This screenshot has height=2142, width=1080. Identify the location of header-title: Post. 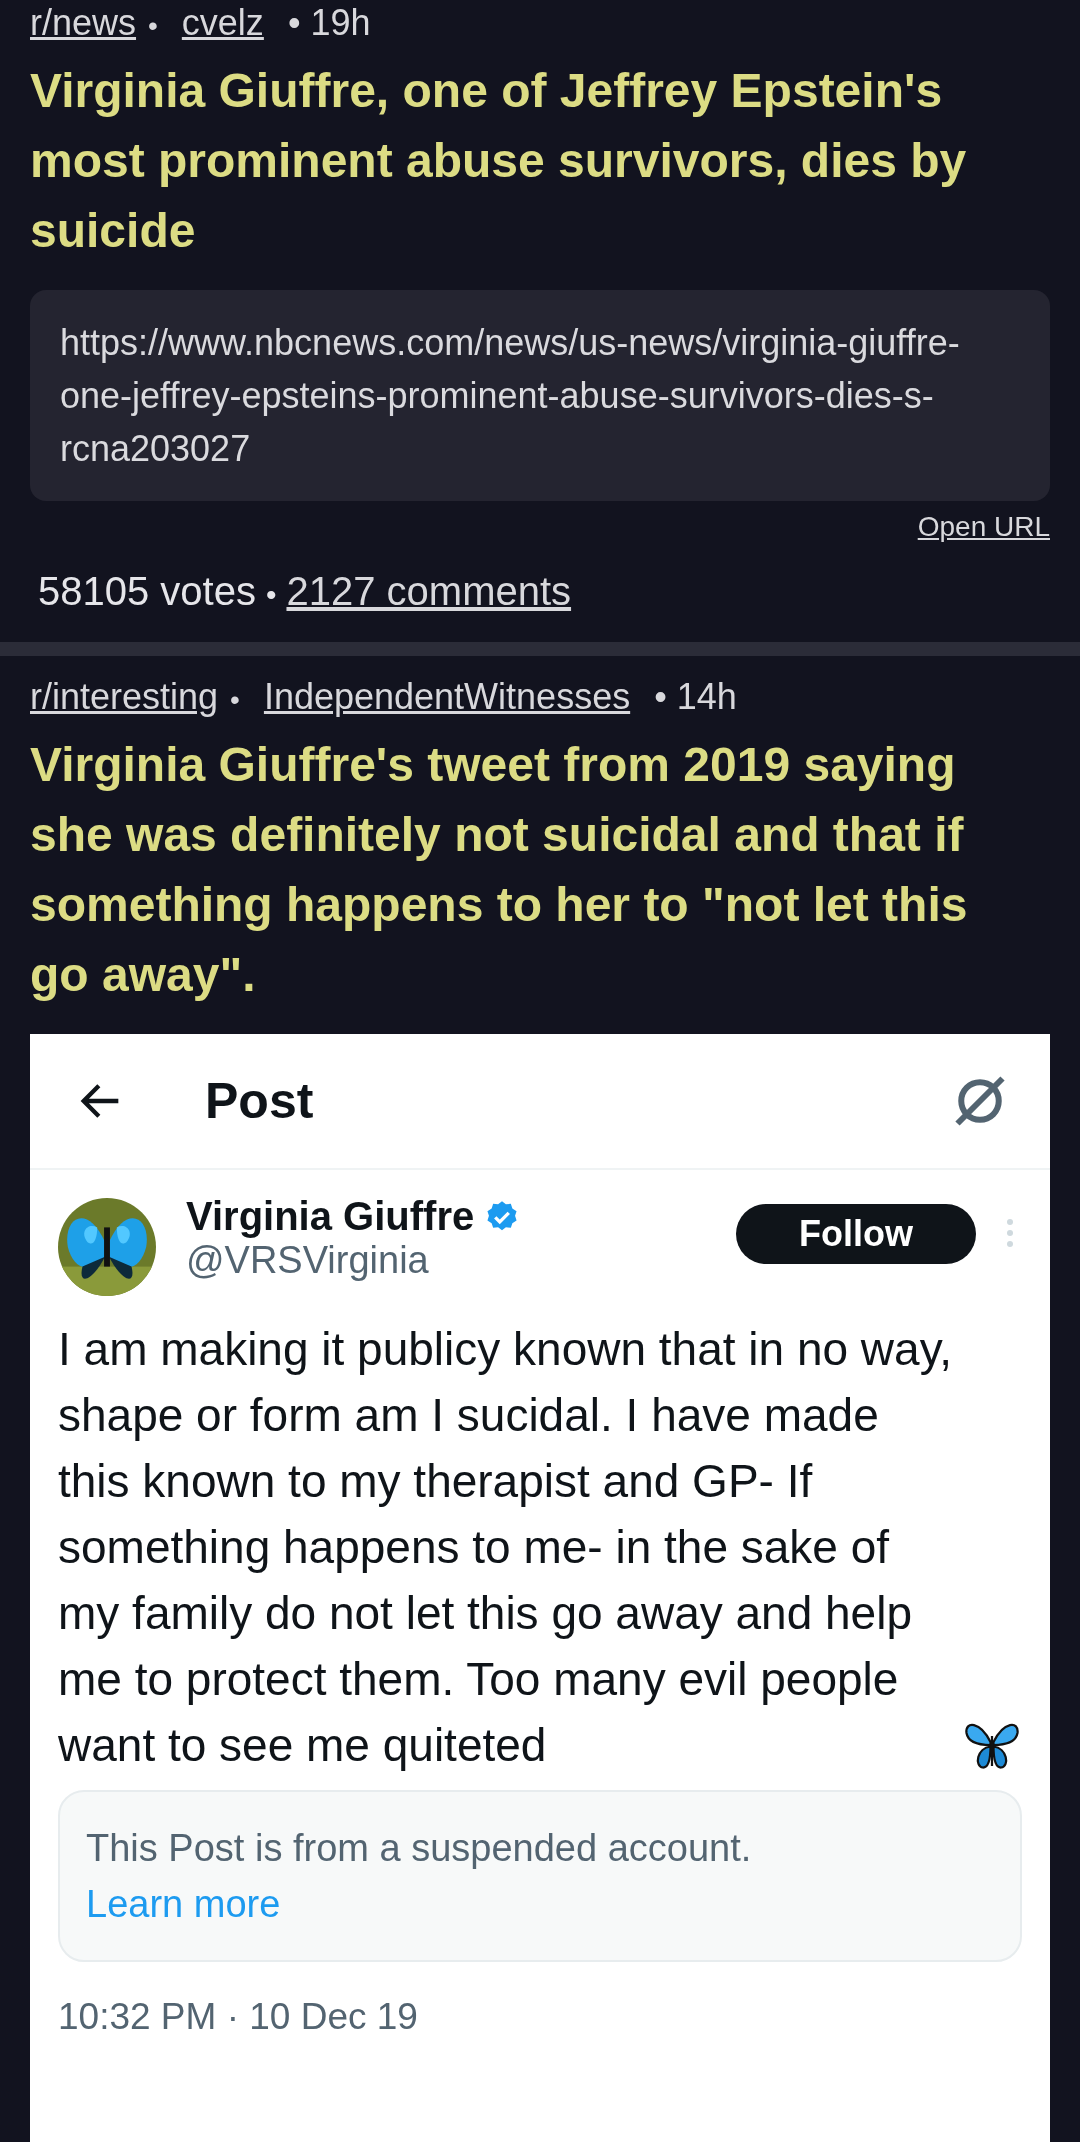
(260, 1101).